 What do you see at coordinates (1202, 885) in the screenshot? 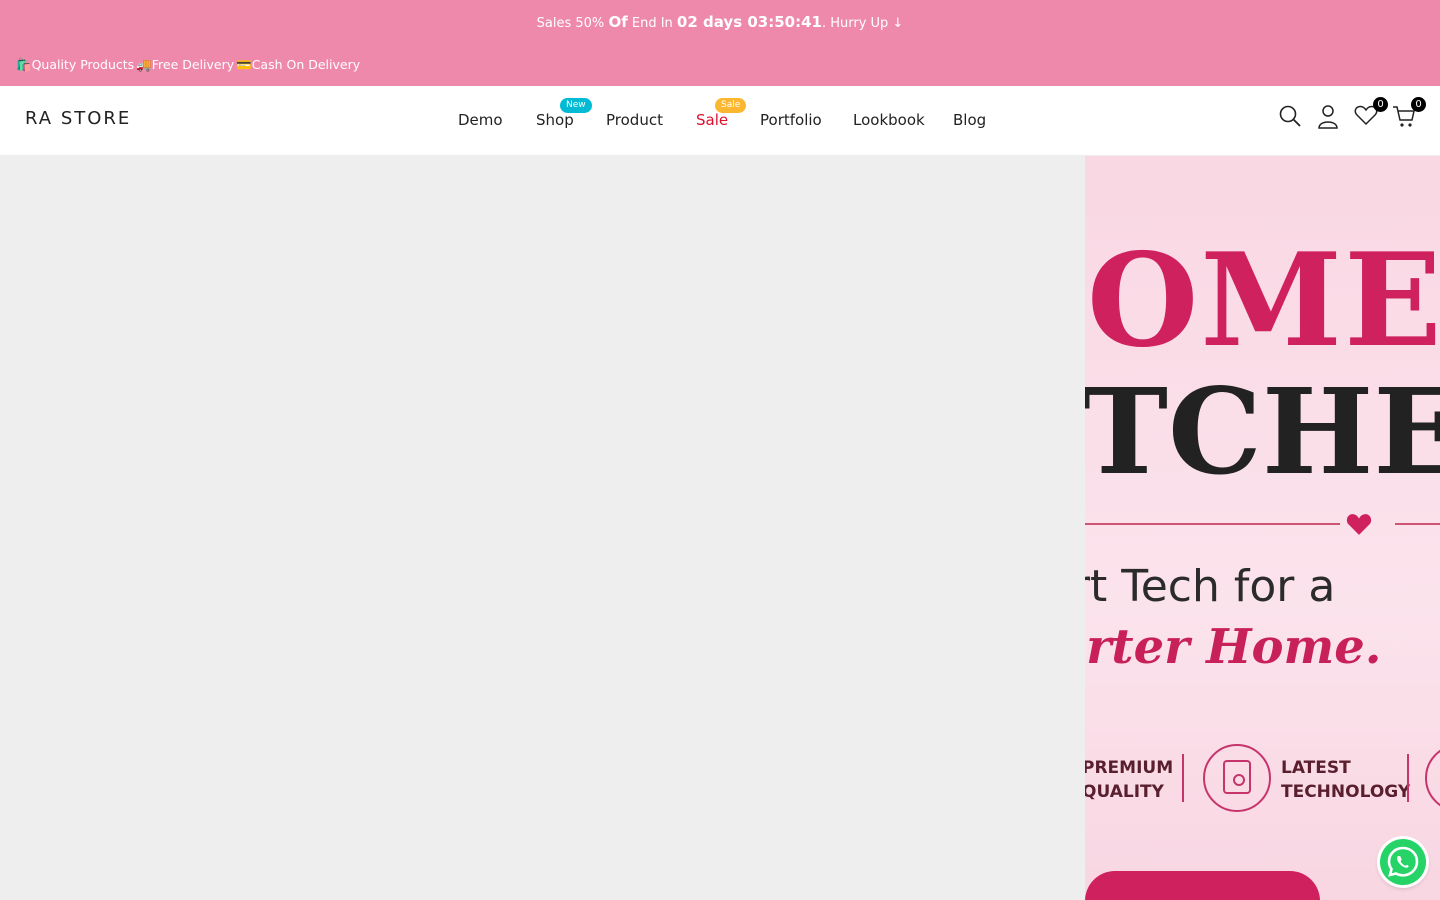
I see `shop-now-button` at bounding box center [1202, 885].